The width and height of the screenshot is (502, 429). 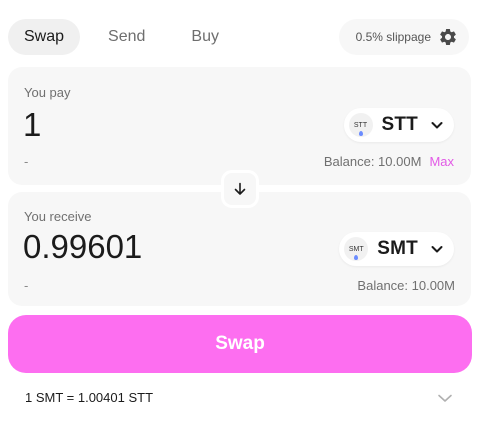 I want to click on tab-buy: Buy, so click(x=205, y=37).